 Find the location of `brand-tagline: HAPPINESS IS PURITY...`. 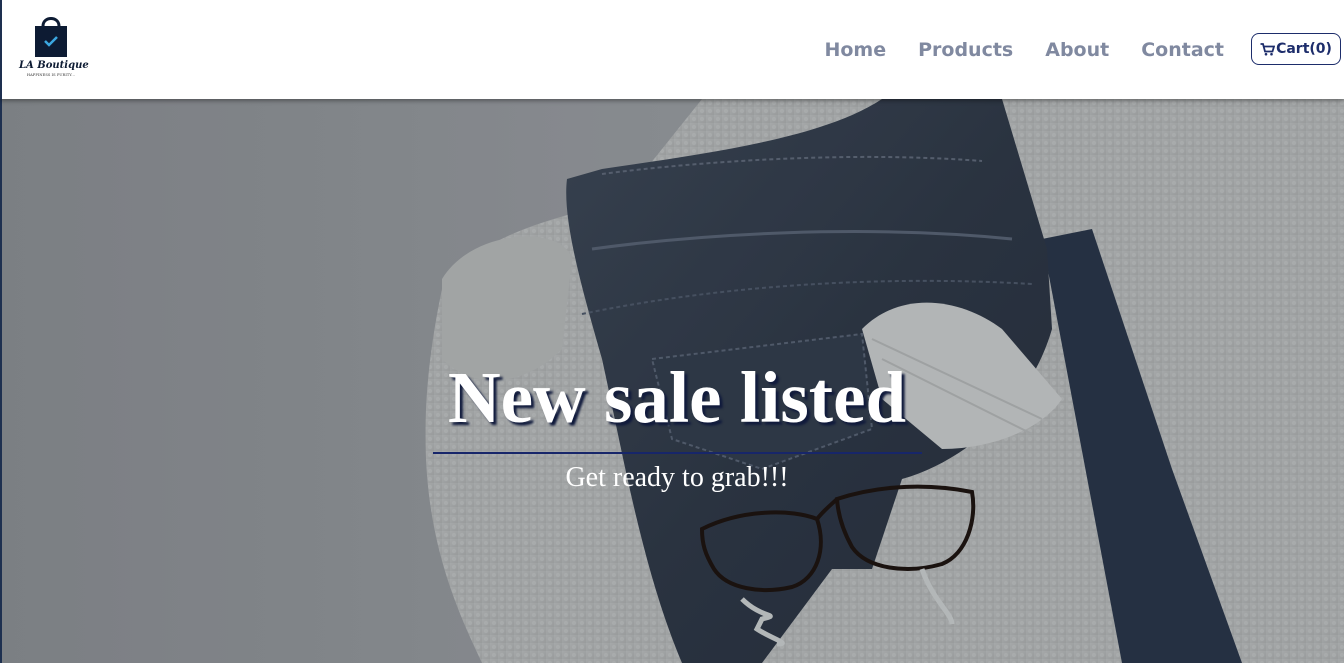

brand-tagline: HAPPINESS IS PURITY... is located at coordinates (51, 75).